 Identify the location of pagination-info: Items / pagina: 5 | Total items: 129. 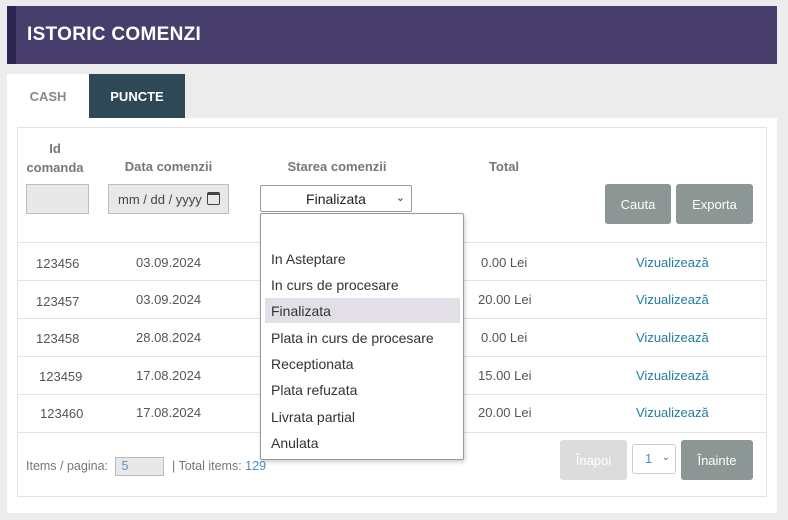
(146, 466).